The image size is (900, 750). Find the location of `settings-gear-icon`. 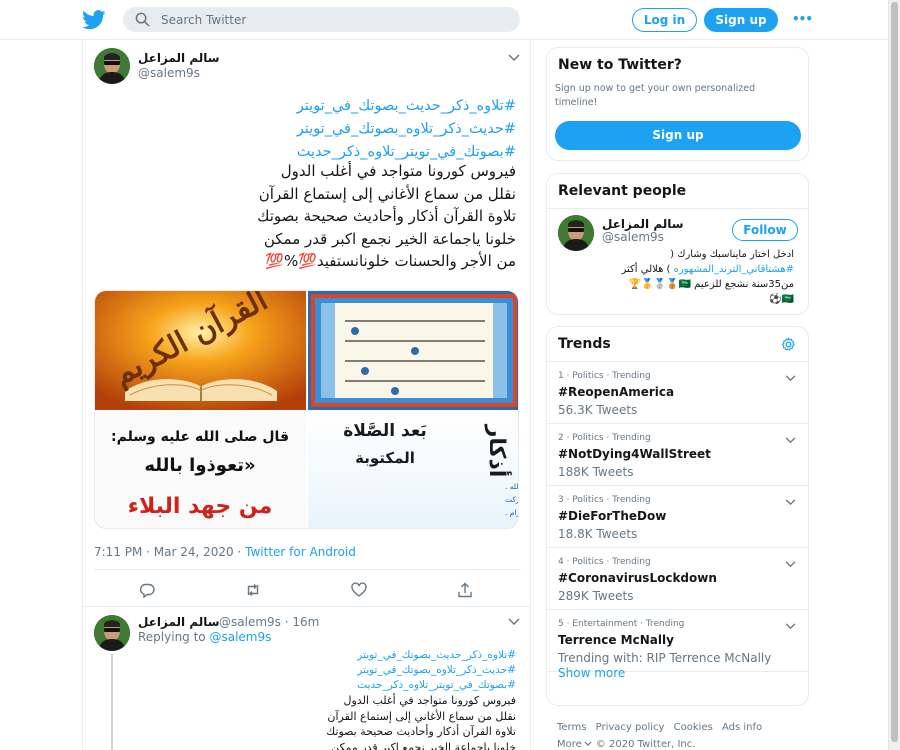

settings-gear-icon is located at coordinates (788, 344).